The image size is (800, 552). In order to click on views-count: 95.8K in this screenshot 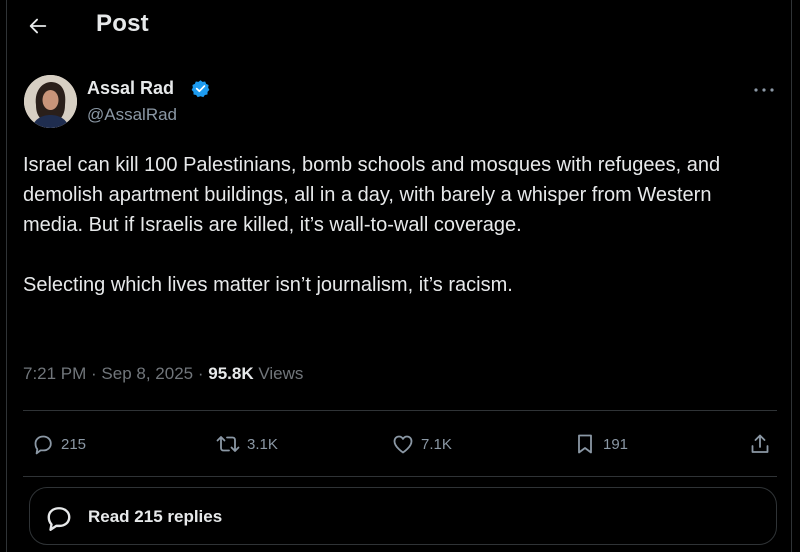, I will do `click(230, 373)`.